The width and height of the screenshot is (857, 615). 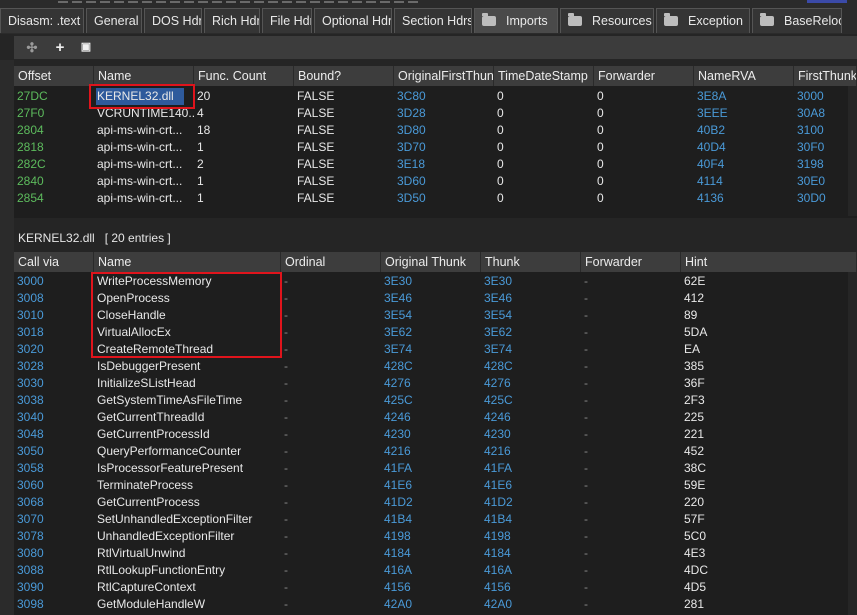 What do you see at coordinates (54, 76) in the screenshot?
I see `imports-col-offset: Offset` at bounding box center [54, 76].